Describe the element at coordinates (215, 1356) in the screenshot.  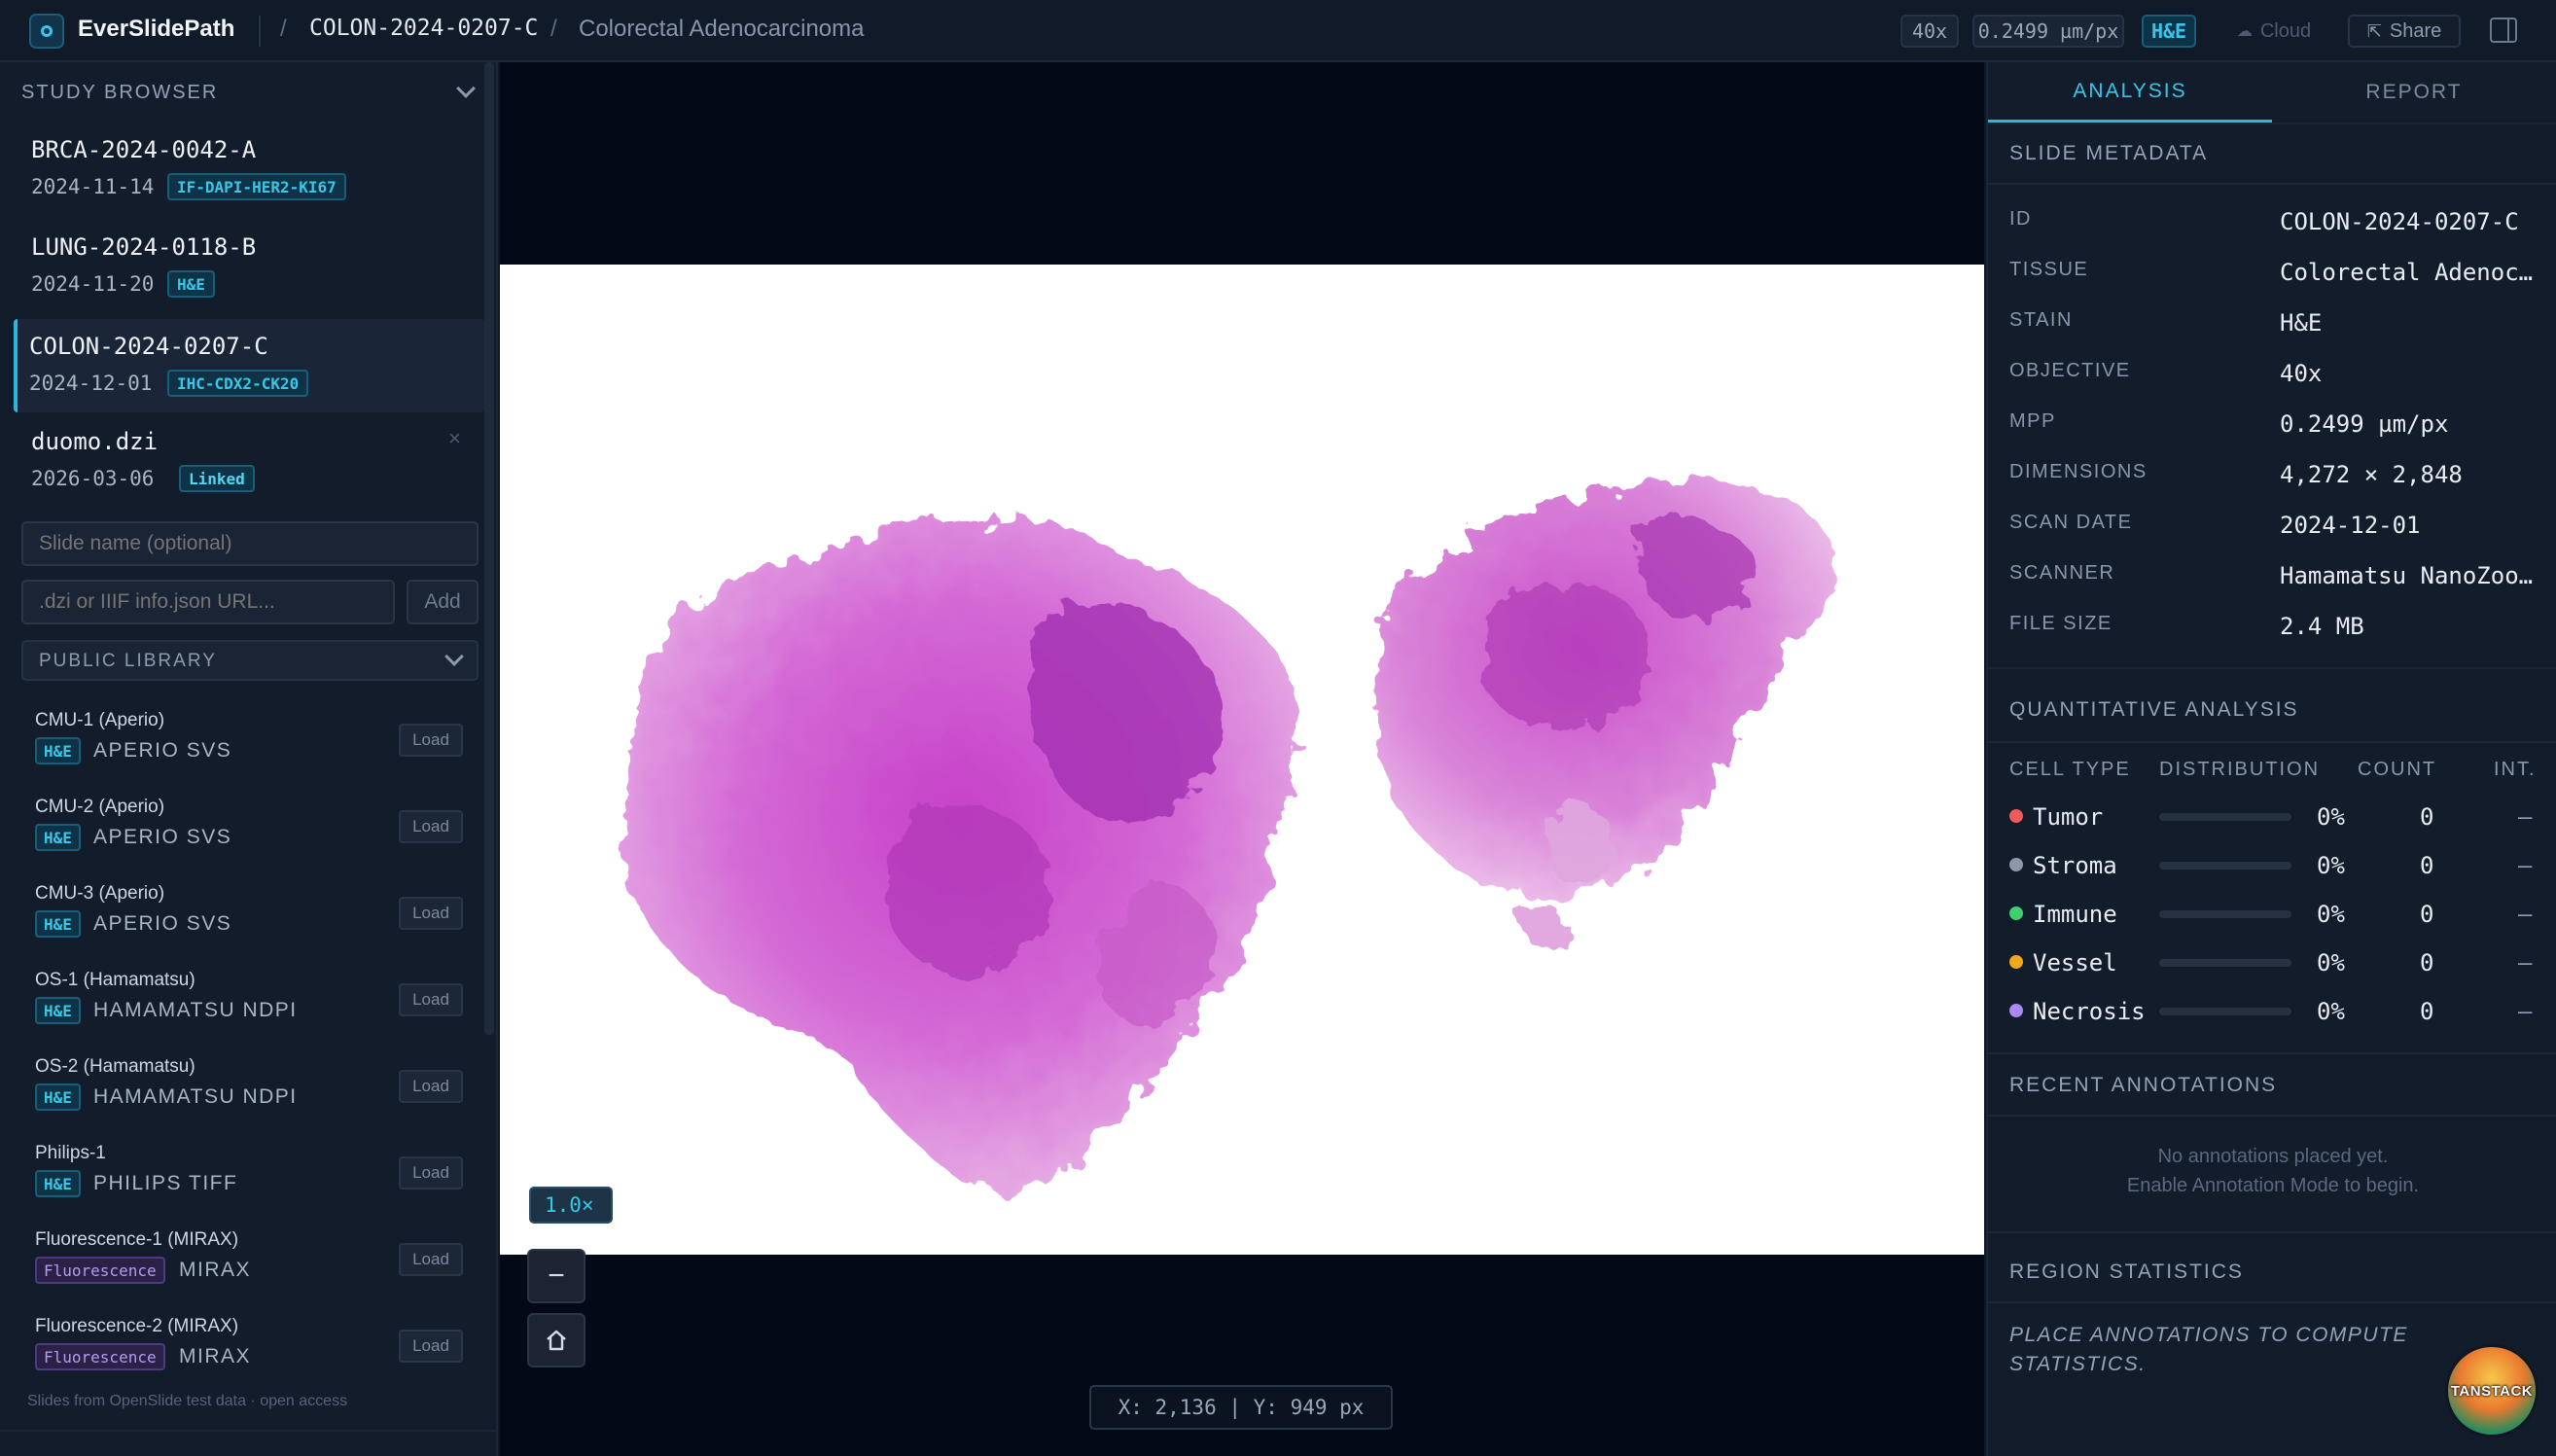
I see `library-item-format: MIRAX` at that location.